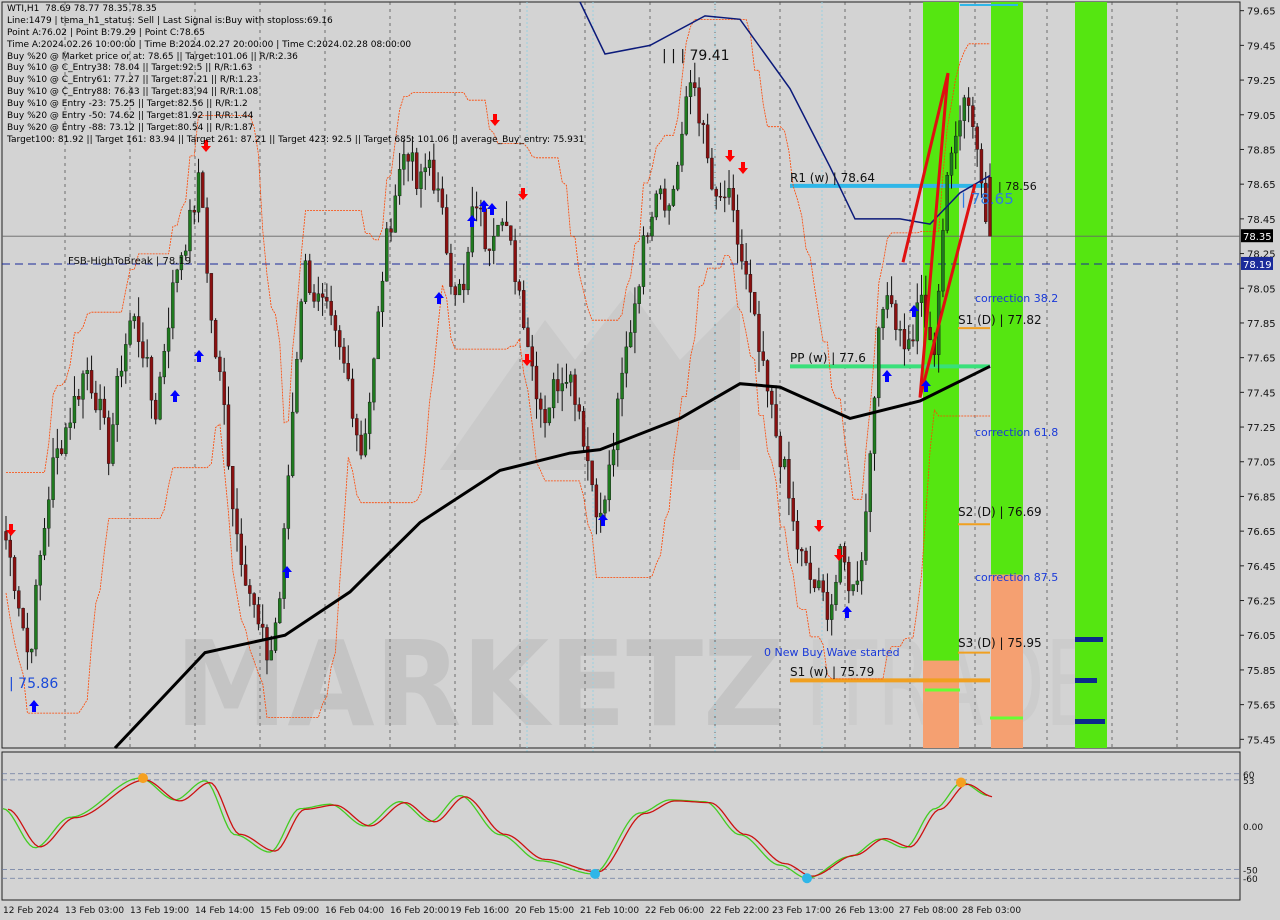  I want to click on price-tick-label: 77.65, so click(1261, 359).